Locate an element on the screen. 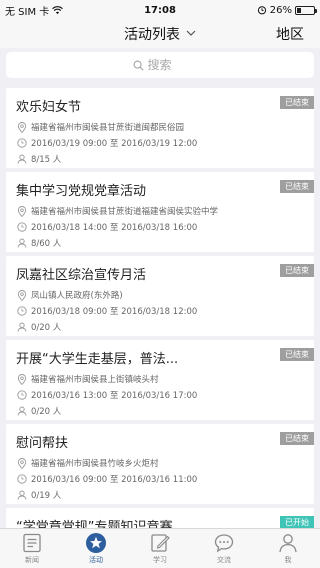 The height and width of the screenshot is (568, 320). tab-study: 学习 is located at coordinates (160, 548).